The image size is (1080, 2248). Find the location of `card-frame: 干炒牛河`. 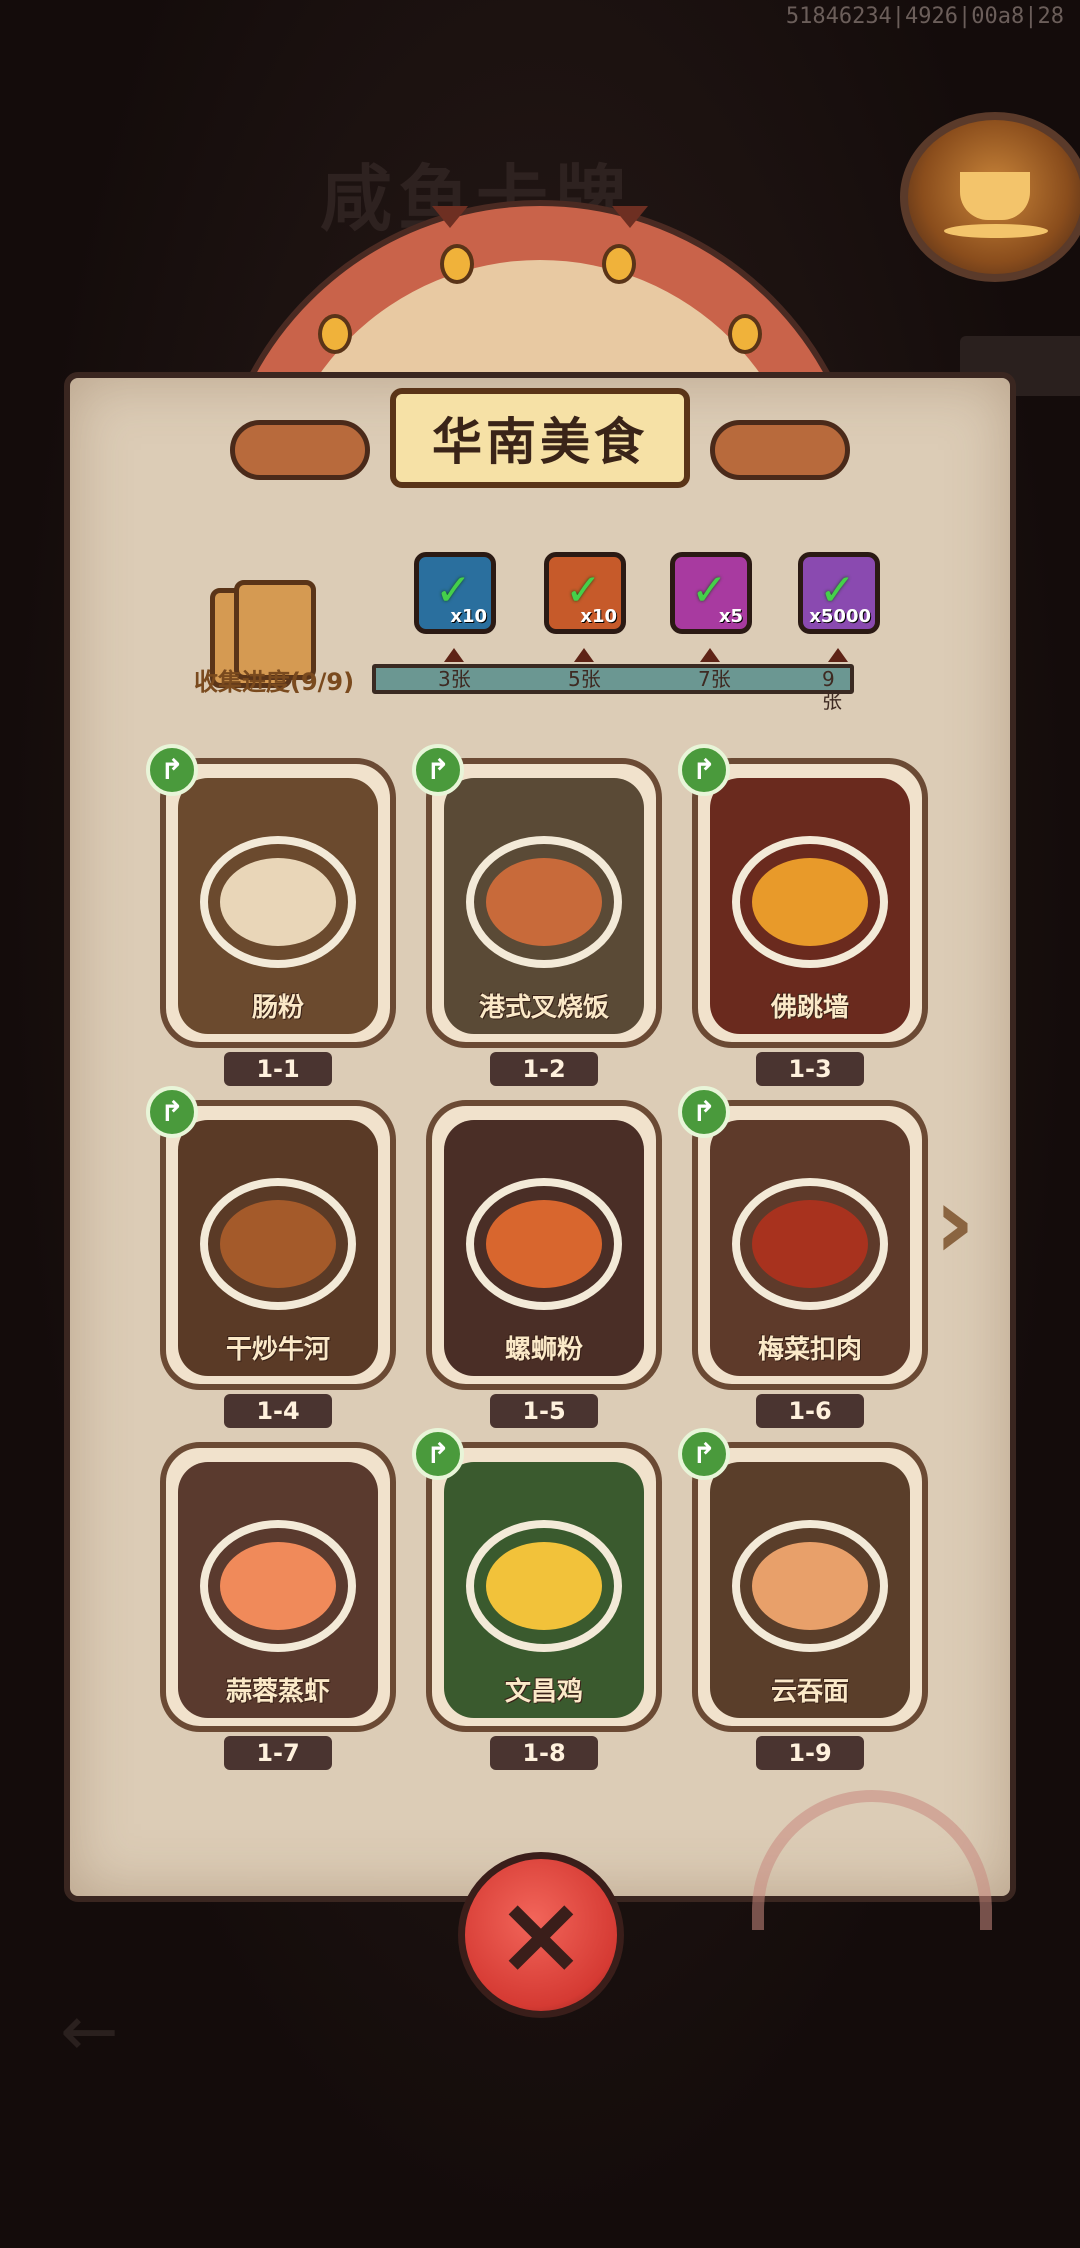

card-frame: 干炒牛河 is located at coordinates (278, 1245).